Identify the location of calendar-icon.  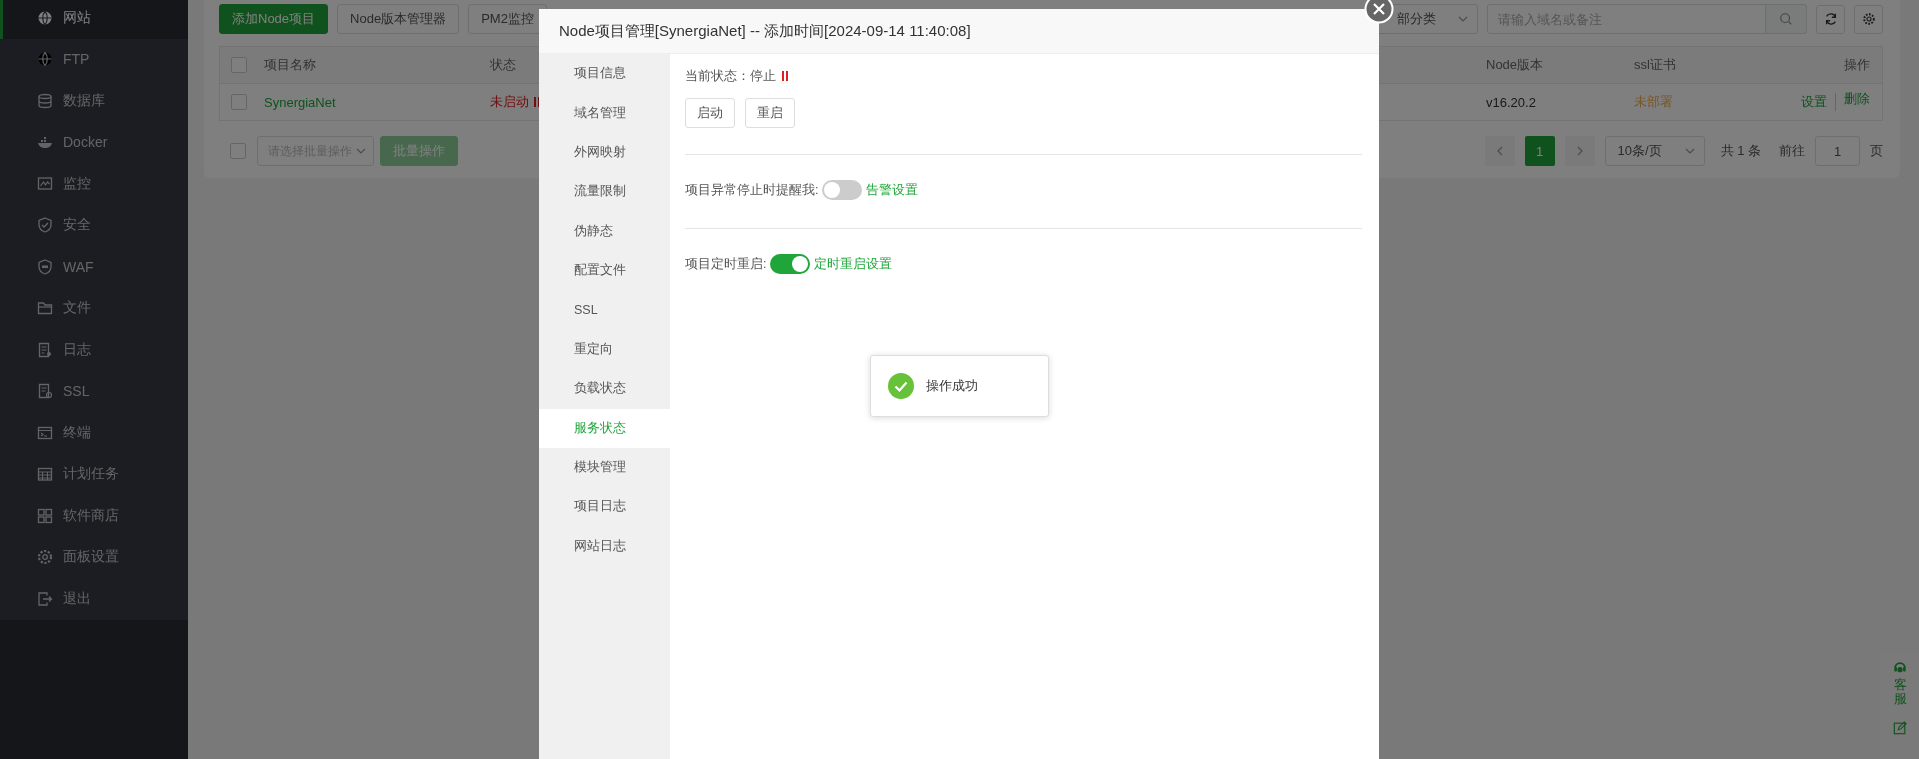
(45, 474).